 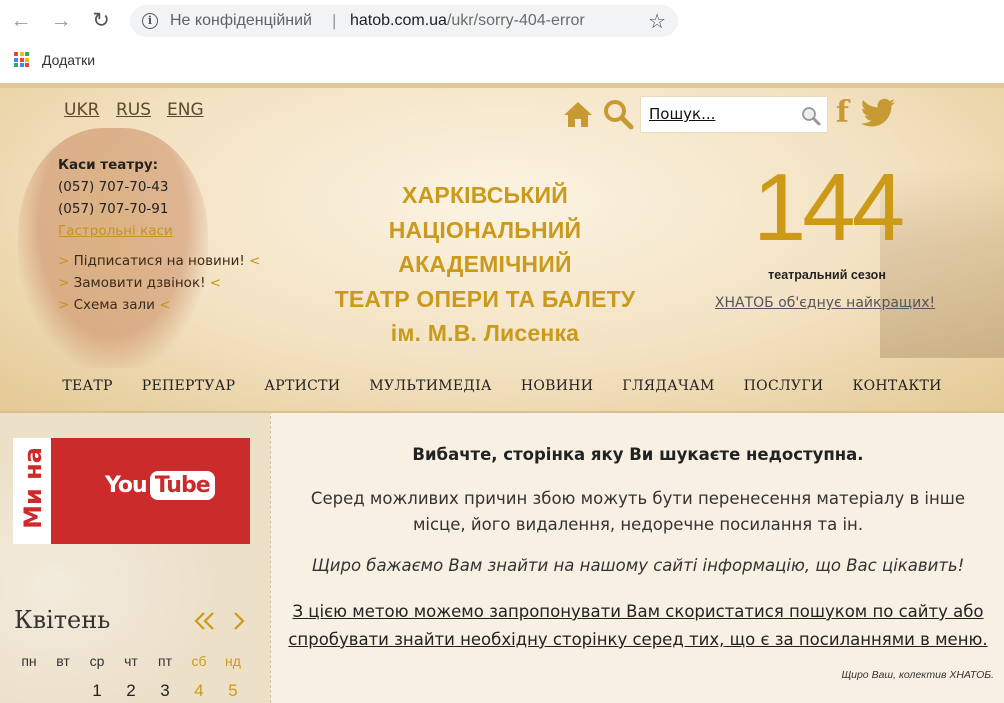 What do you see at coordinates (828, 207) in the screenshot?
I see `season-number: 144` at bounding box center [828, 207].